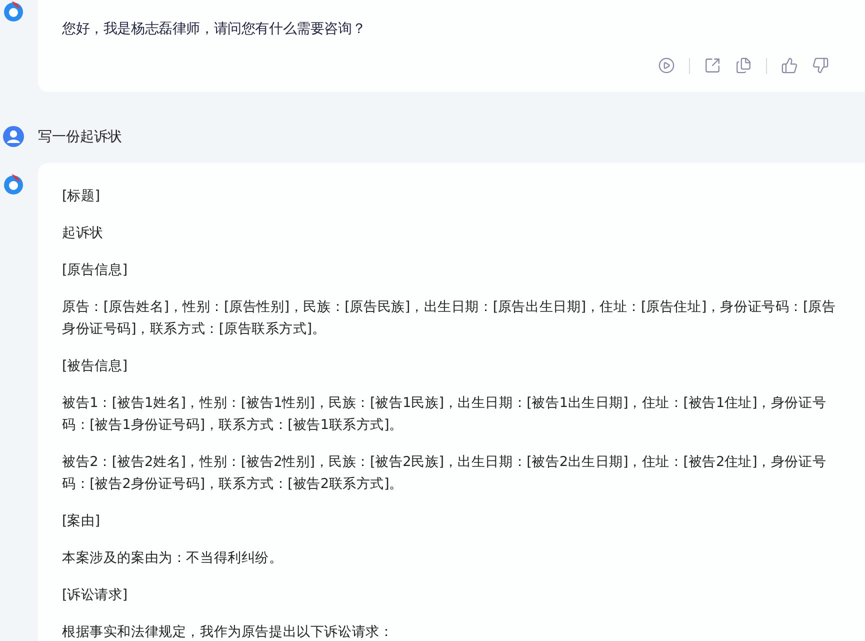  Describe the element at coordinates (80, 137) in the screenshot. I see `user-message: 写一份起诉状` at that location.